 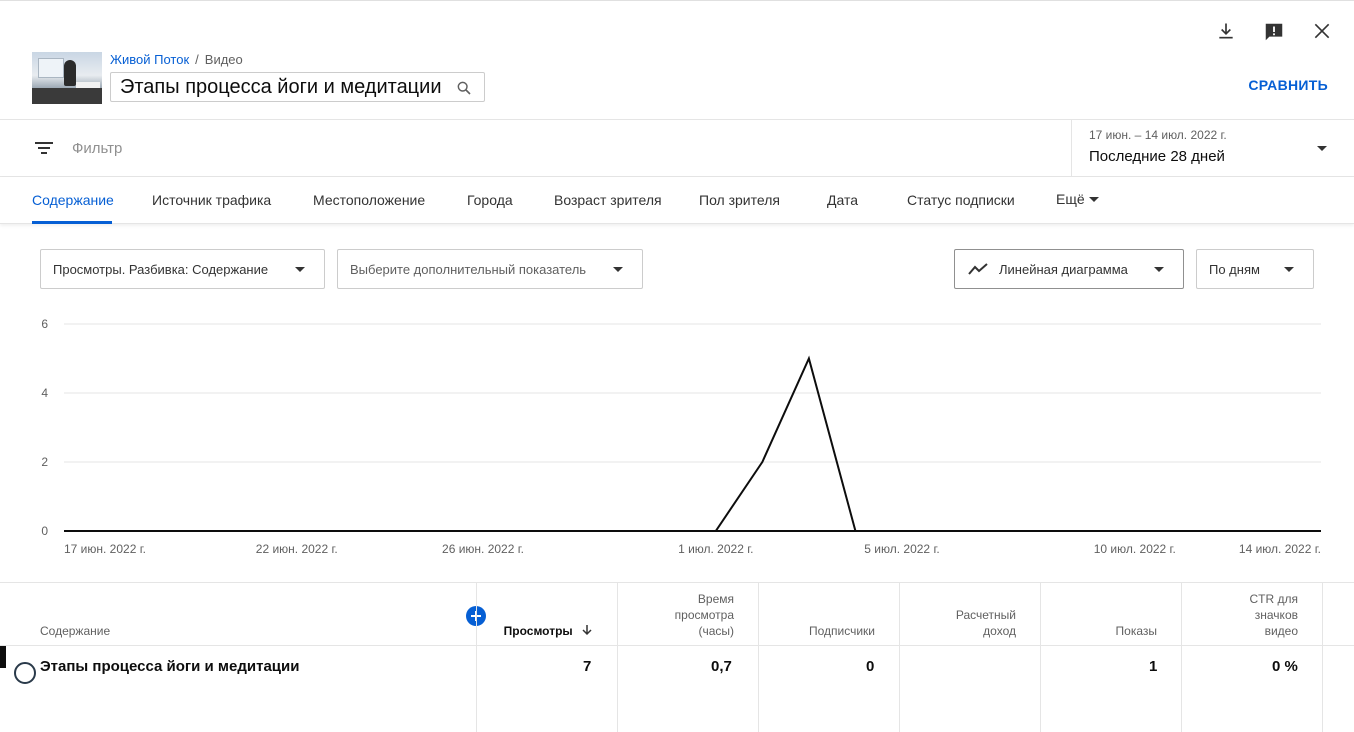 What do you see at coordinates (105, 549) in the screenshot?
I see `x-tick-label: 17 июн. 2022 г.` at bounding box center [105, 549].